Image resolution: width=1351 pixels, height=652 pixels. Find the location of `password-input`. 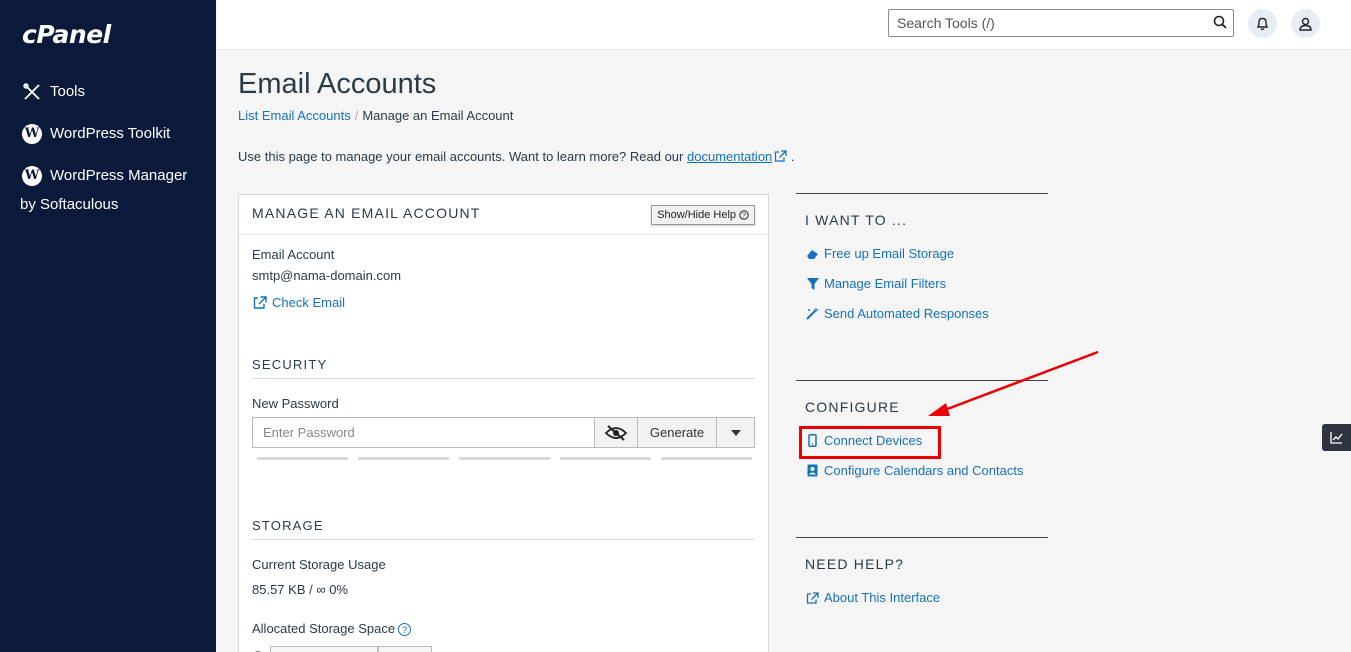

password-input is located at coordinates (423, 432).